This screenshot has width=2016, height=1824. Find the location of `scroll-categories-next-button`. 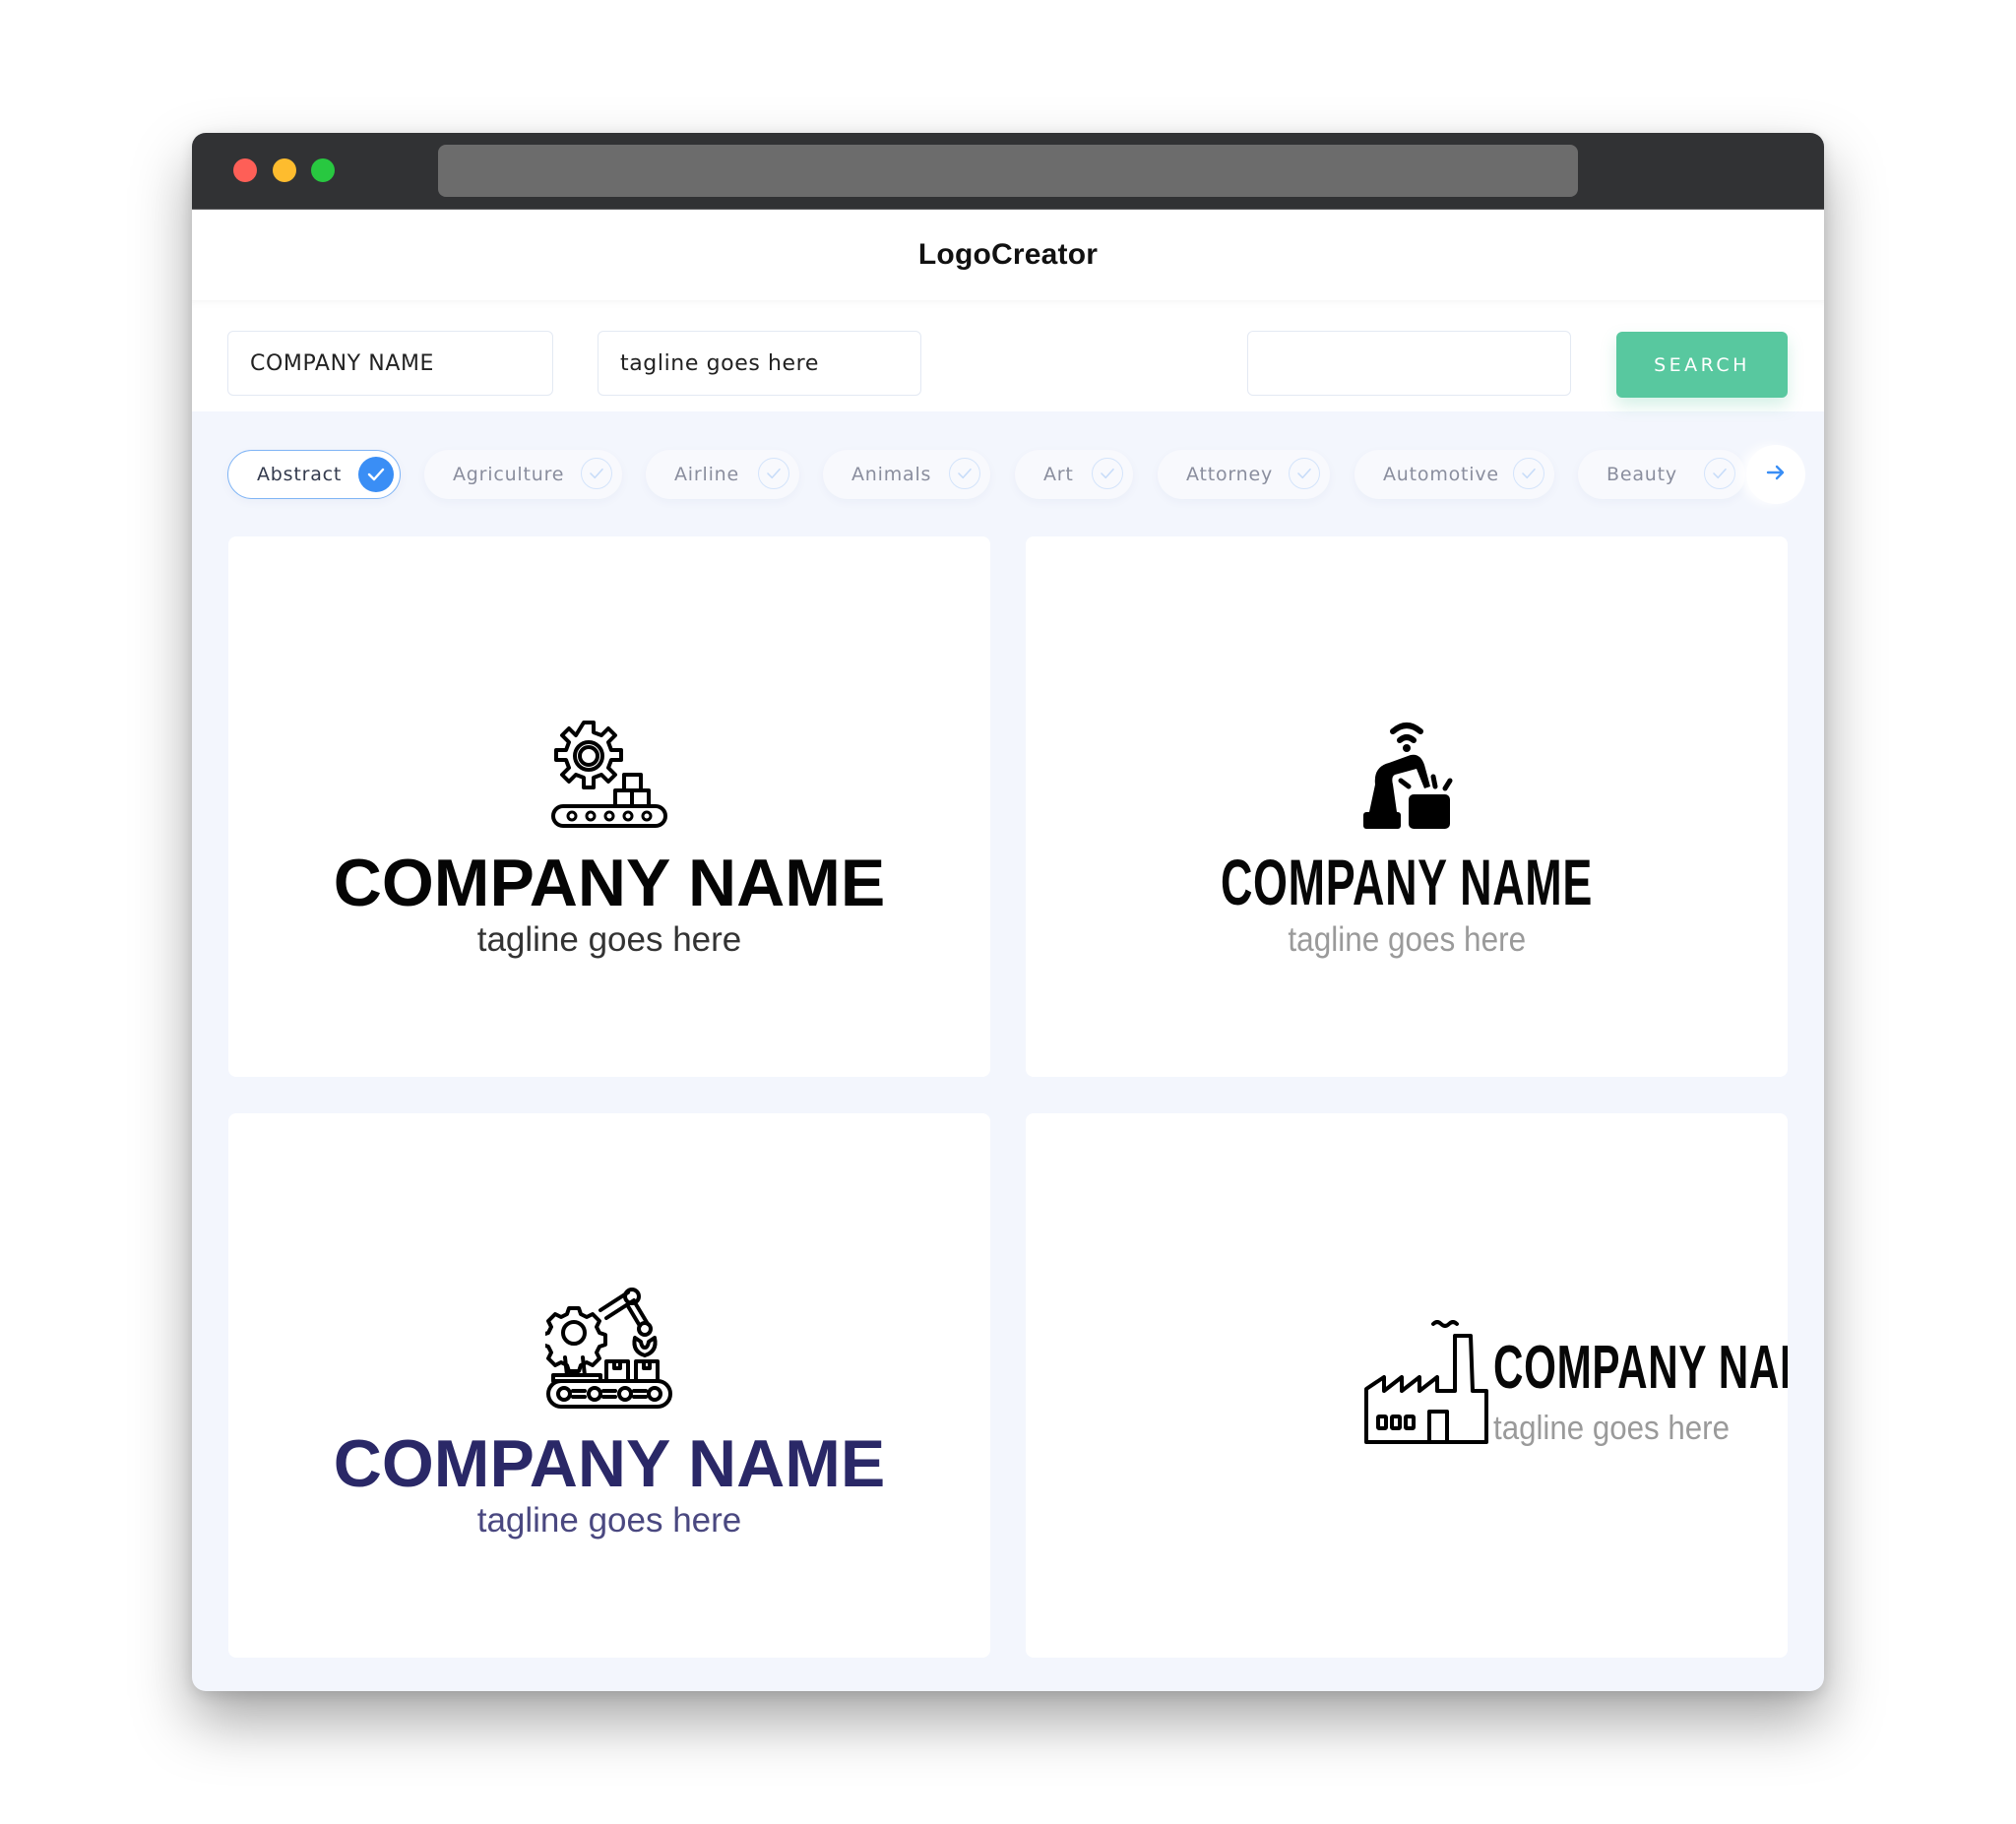

scroll-categories-next-button is located at coordinates (1775, 474).